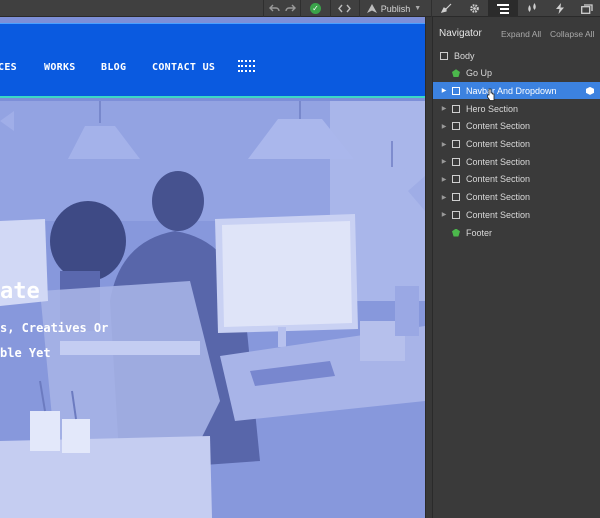 The height and width of the screenshot is (518, 600). Describe the element at coordinates (479, 232) in the screenshot. I see `tree-item-label: Footer` at that location.